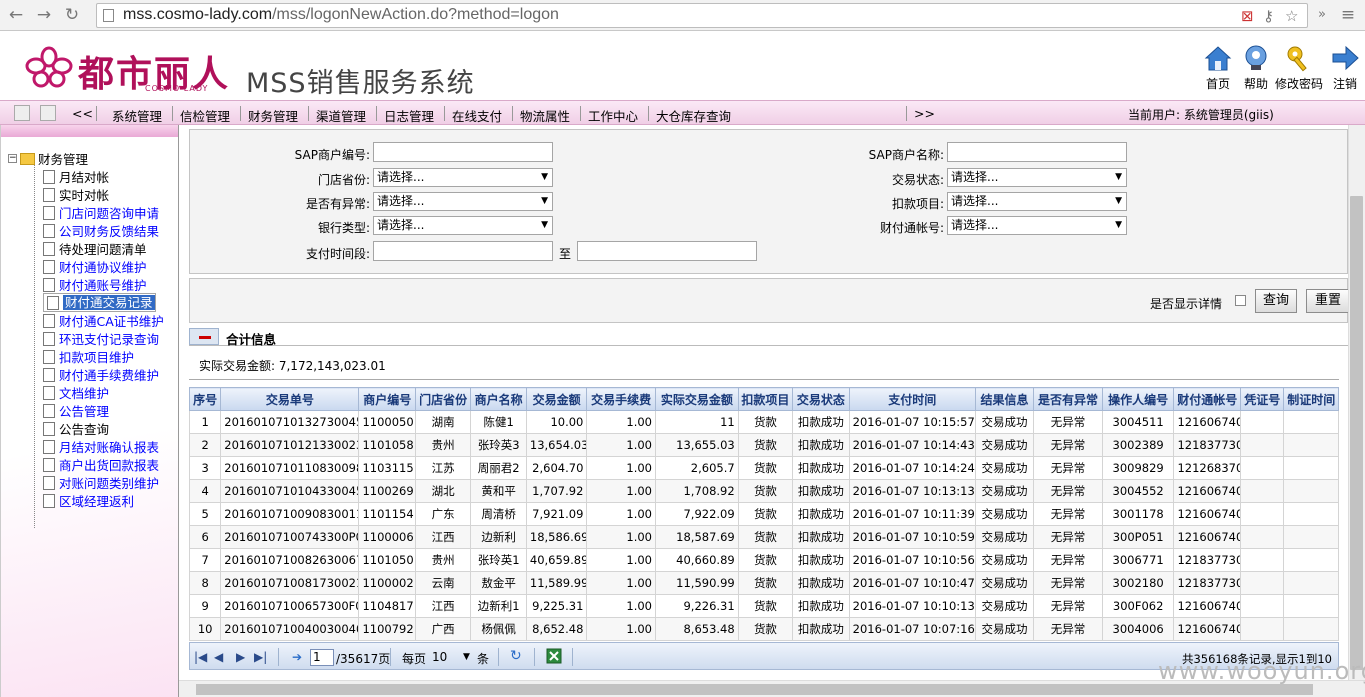 The height and width of the screenshot is (697, 1365). Describe the element at coordinates (103, 285) in the screenshot. I see `sidebar-item-label: 财付通账号维护` at that location.